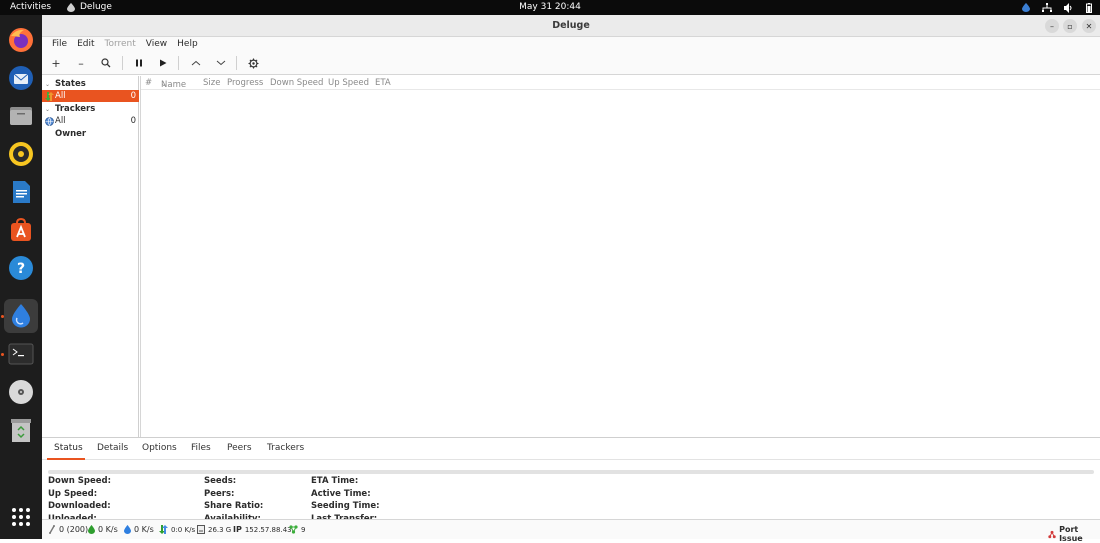 This screenshot has width=1100, height=543. Describe the element at coordinates (550, 7) in the screenshot. I see `clock: May 31 20:44` at that location.